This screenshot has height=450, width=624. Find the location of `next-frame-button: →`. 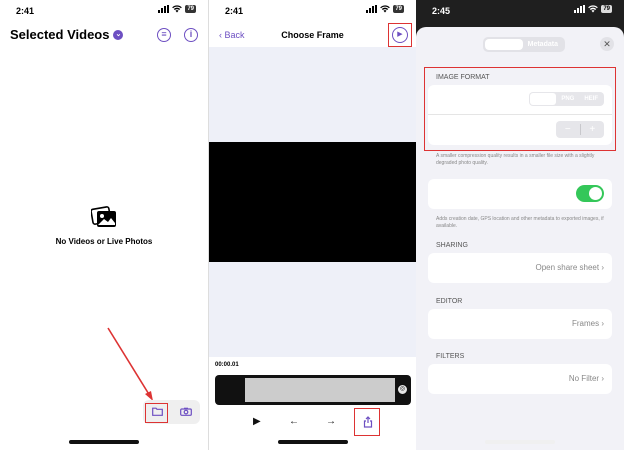

next-frame-button: → is located at coordinates (331, 421).